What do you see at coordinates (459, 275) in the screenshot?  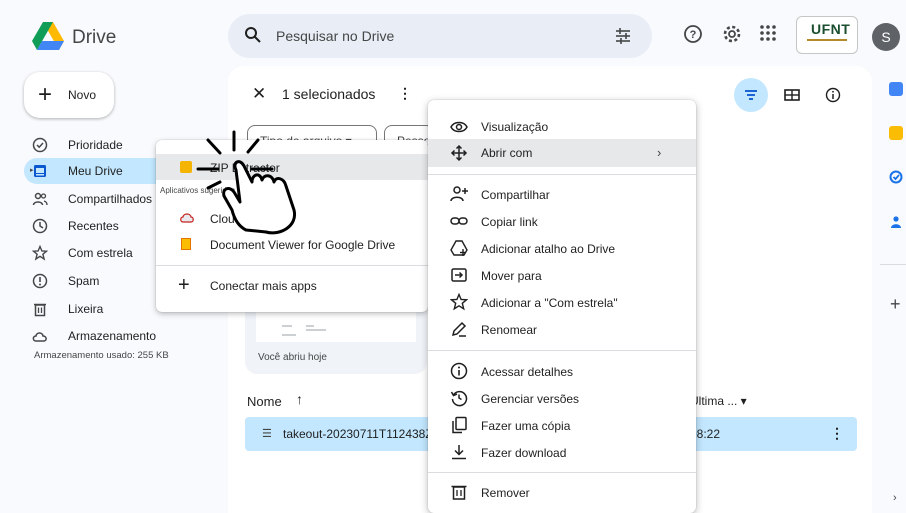 I see `move-to-icon` at bounding box center [459, 275].